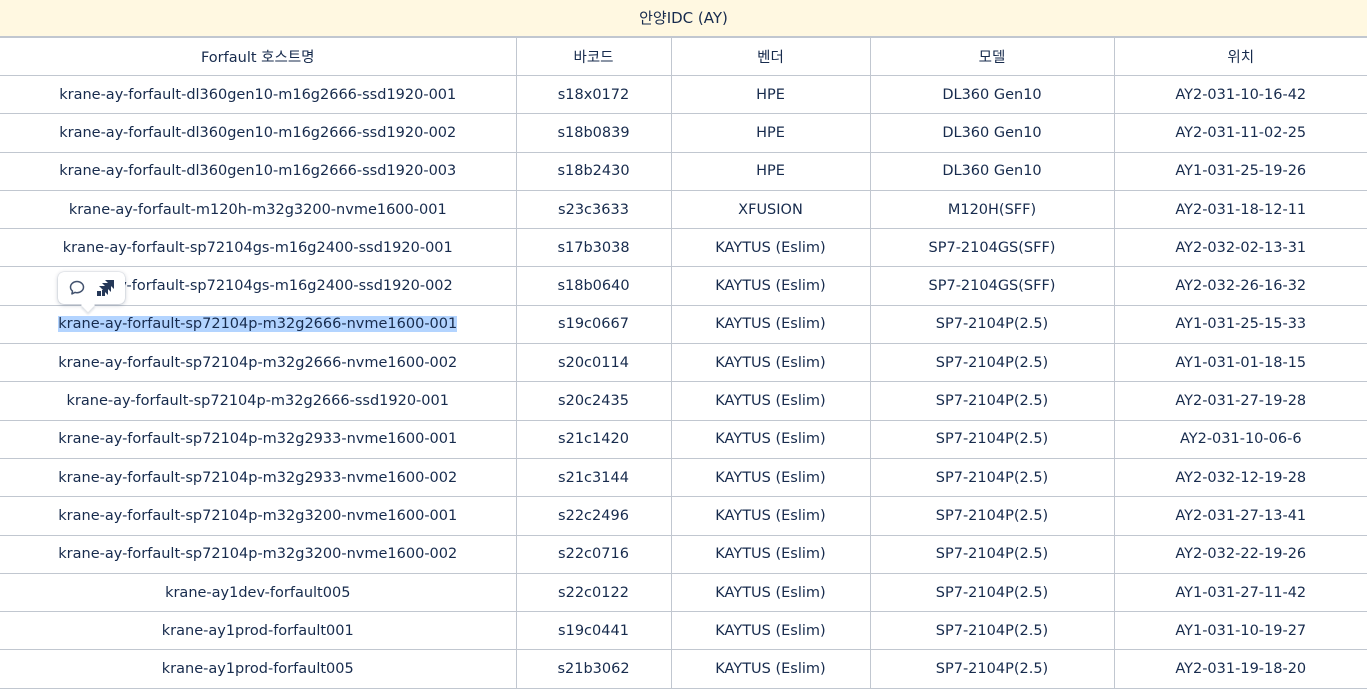 Image resolution: width=1367 pixels, height=696 pixels. What do you see at coordinates (1240, 171) in the screenshot?
I see `cell-location: AY1-031-25-19-26` at bounding box center [1240, 171].